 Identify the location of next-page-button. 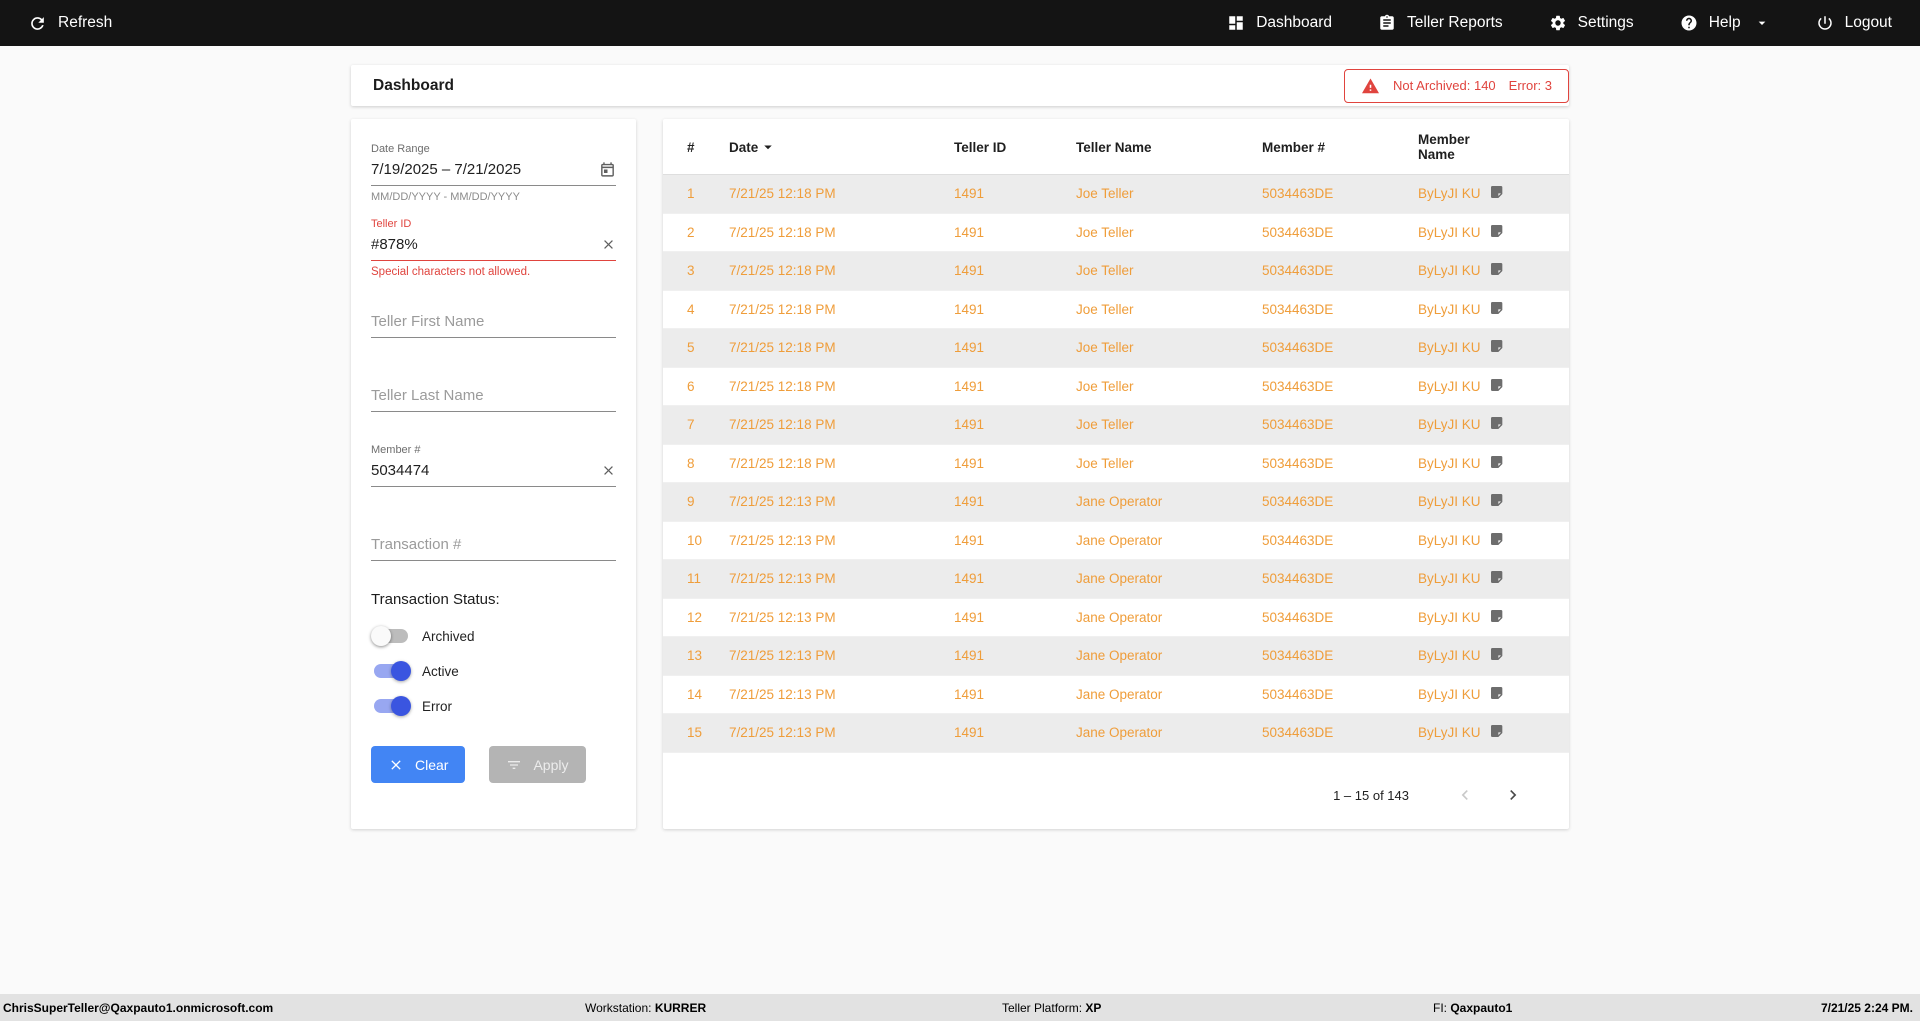
(1513, 795).